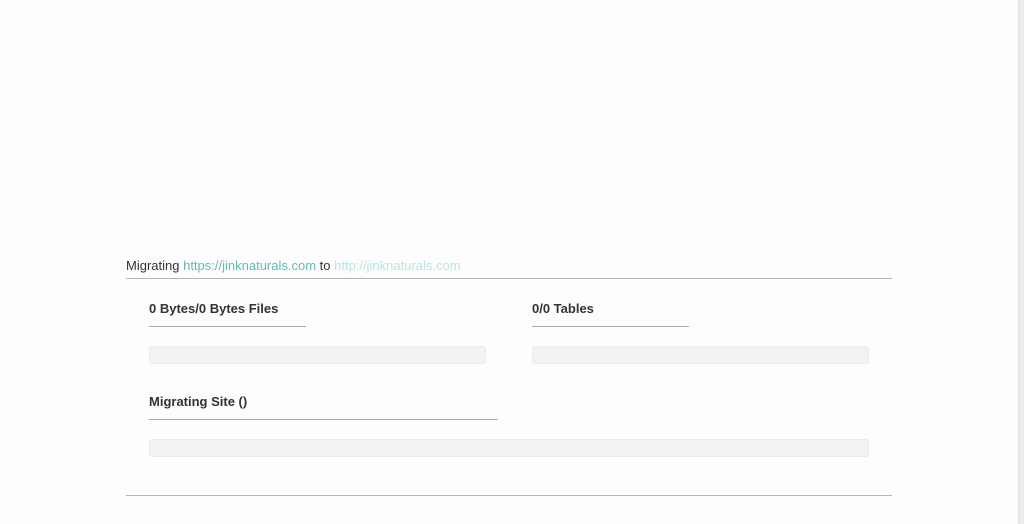 Image resolution: width=1024 pixels, height=524 pixels. Describe the element at coordinates (325, 265) in the screenshot. I see `migration-connector: to` at that location.